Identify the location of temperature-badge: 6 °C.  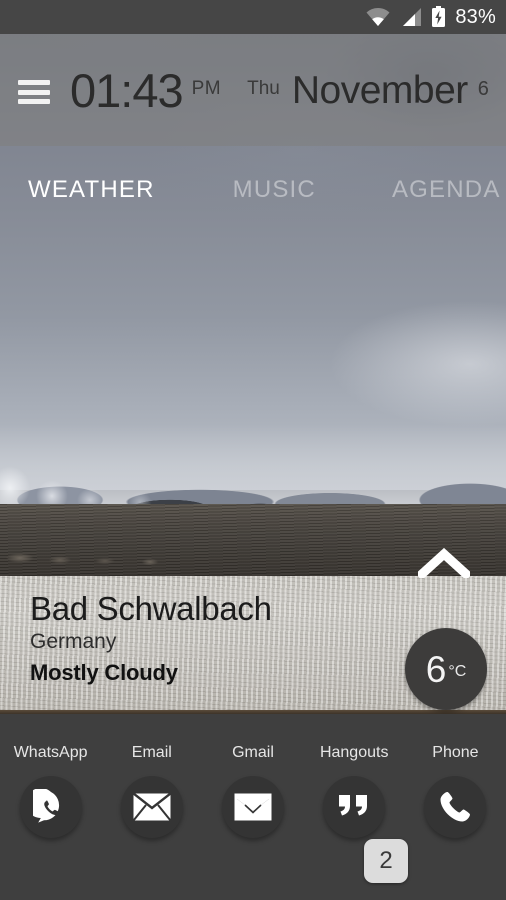
(446, 669).